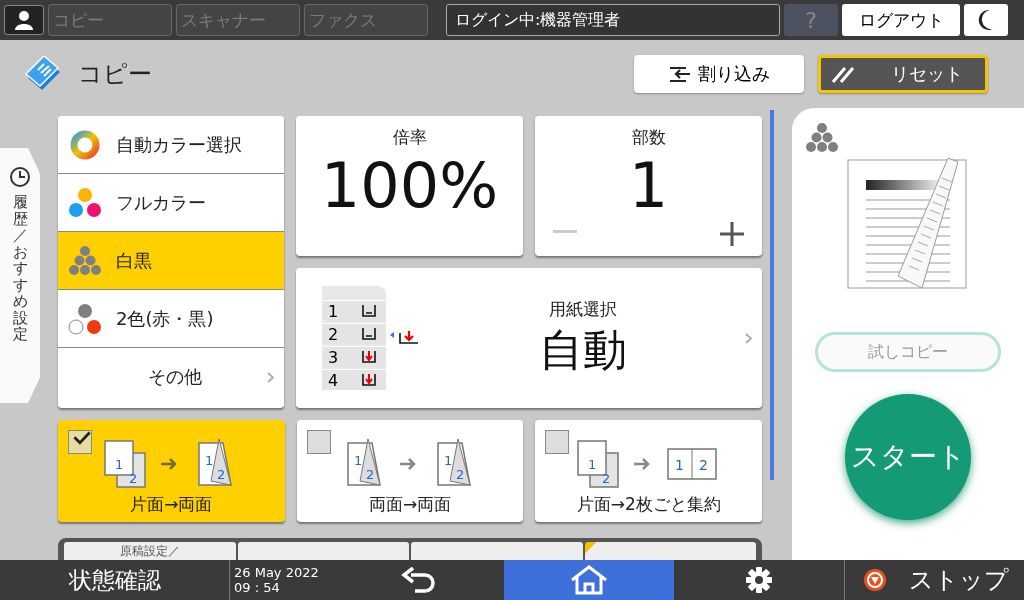 Image resolution: width=1024 pixels, height=600 pixels. Describe the element at coordinates (582, 349) in the screenshot. I see `paper-select-value: 自動` at that location.